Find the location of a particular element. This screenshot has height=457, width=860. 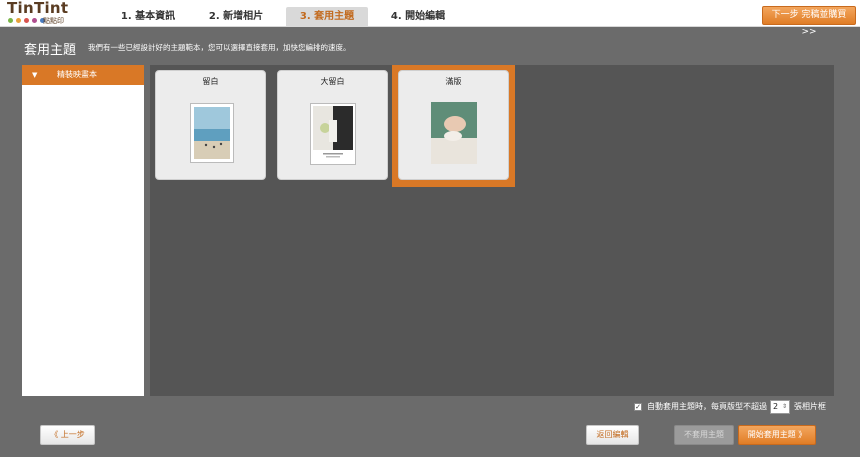

auto-apply-option: ✓ 自動套用主題時，每頁版型不超過 2 ⇕ 張相片框 is located at coordinates (730, 406).